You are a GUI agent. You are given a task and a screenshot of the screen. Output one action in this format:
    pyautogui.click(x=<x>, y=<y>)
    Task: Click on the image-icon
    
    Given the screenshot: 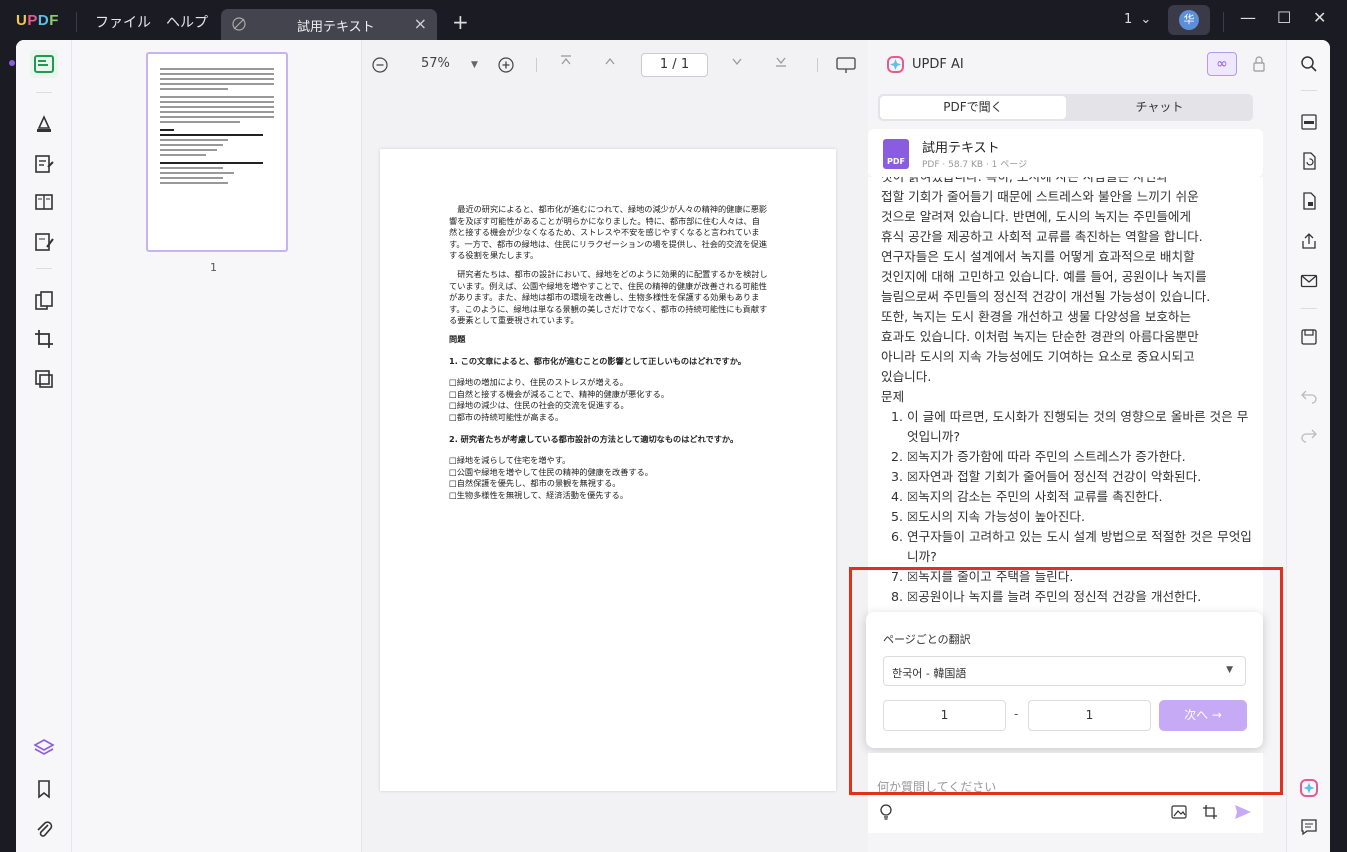 What is the action you would take?
    pyautogui.click(x=1179, y=812)
    